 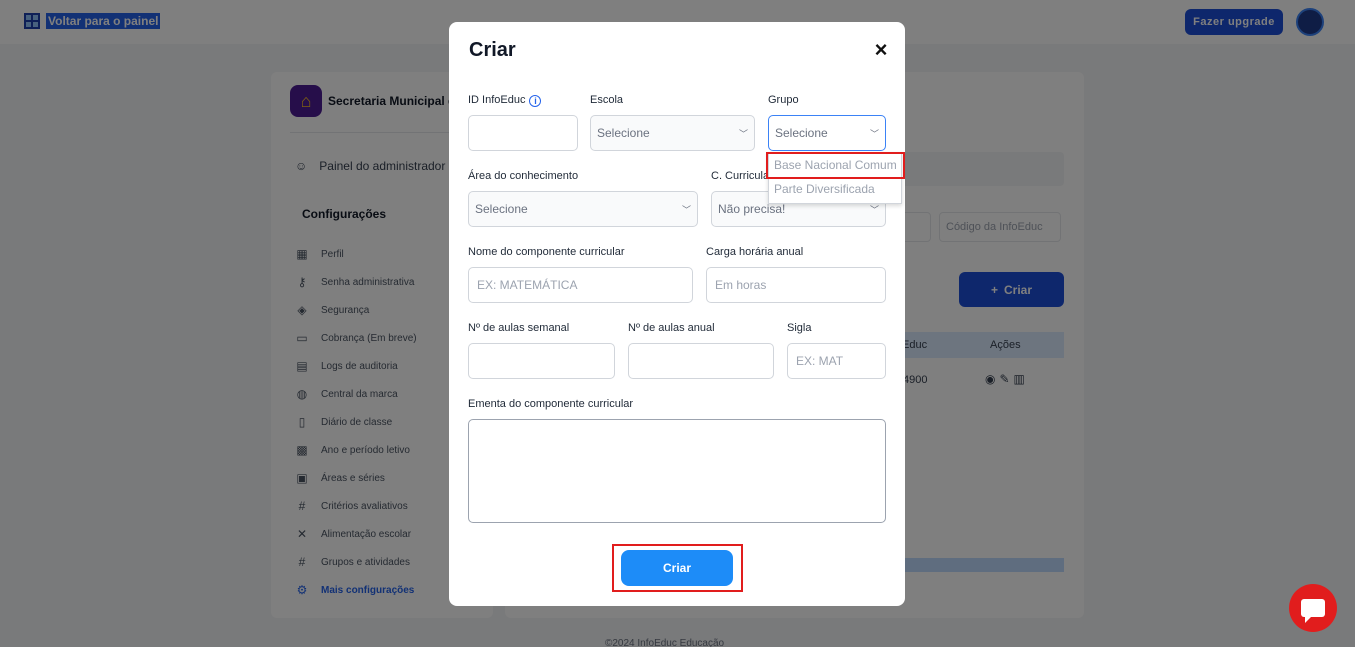 What do you see at coordinates (701, 361) in the screenshot?
I see `anual-input` at bounding box center [701, 361].